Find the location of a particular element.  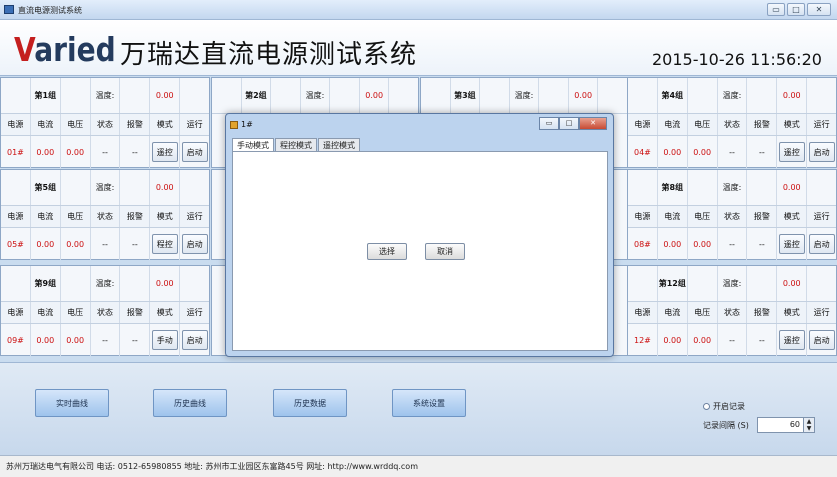

window-title: 直流电源测试系统 is located at coordinates (50, 10).